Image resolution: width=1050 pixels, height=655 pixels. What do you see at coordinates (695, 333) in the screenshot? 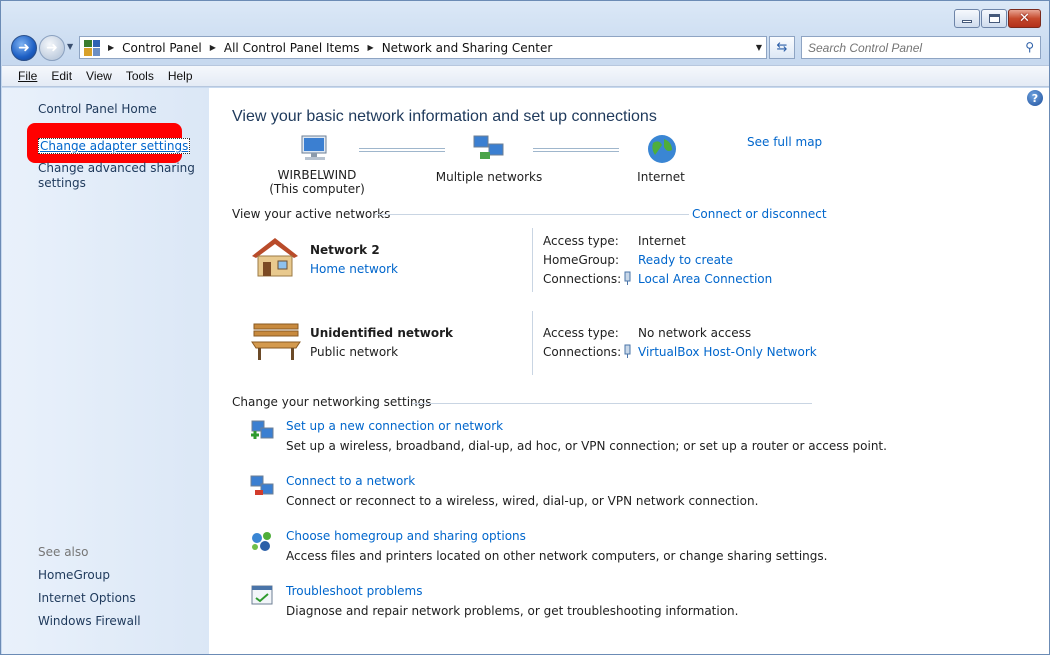
I see `access-type-value: No network access` at bounding box center [695, 333].